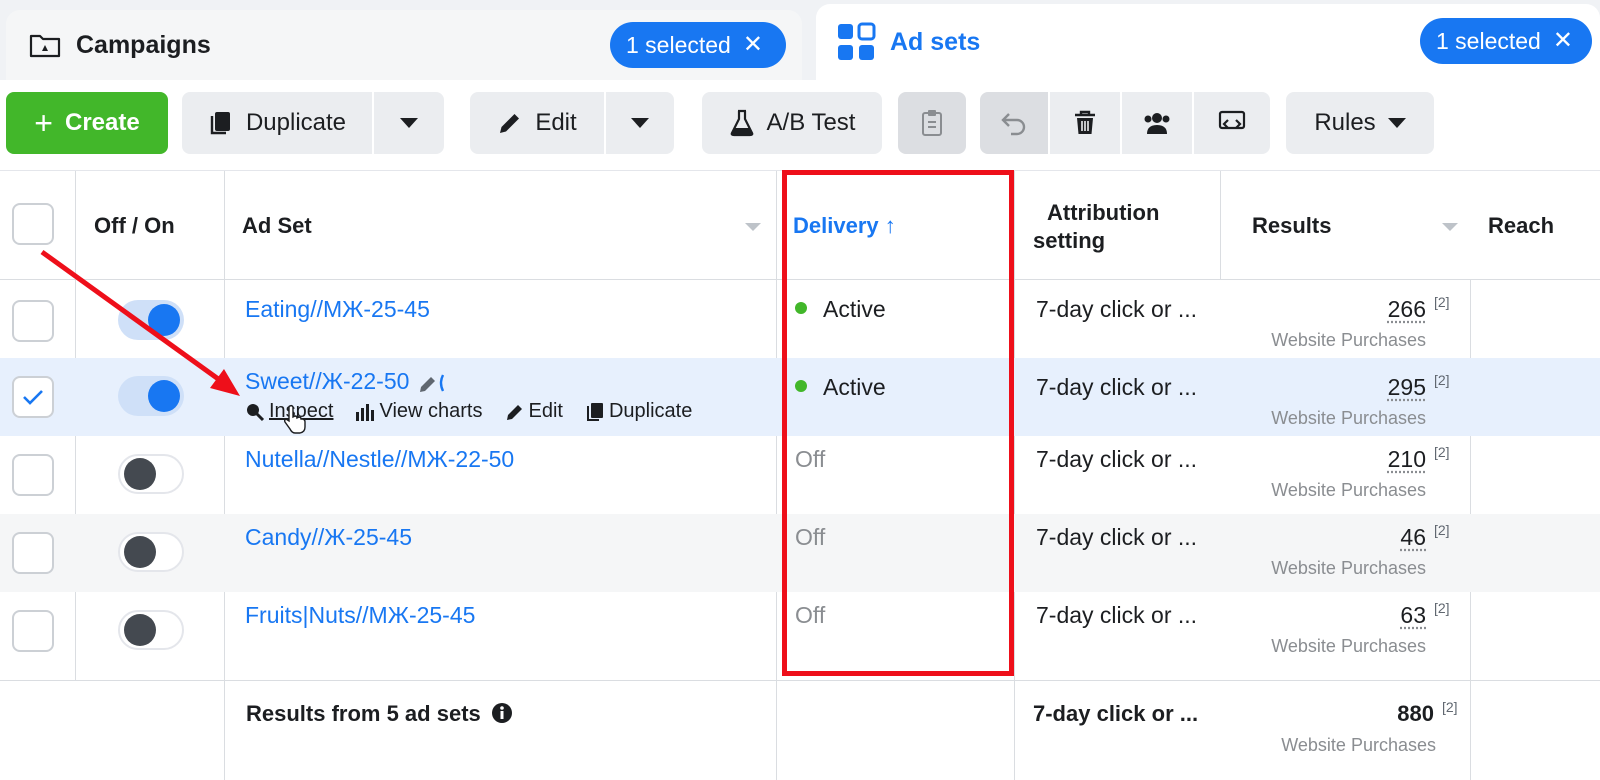 This screenshot has width=1600, height=780. Describe the element at coordinates (1488, 40) in the screenshot. I see `adsets-selected-text: 1 selected` at that location.